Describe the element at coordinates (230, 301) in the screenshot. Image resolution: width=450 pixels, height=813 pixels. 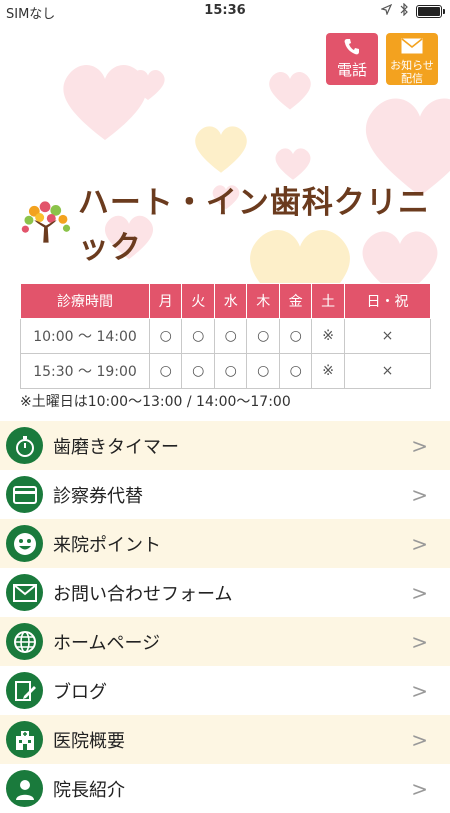
I see `schedule-header-cell: 水` at that location.